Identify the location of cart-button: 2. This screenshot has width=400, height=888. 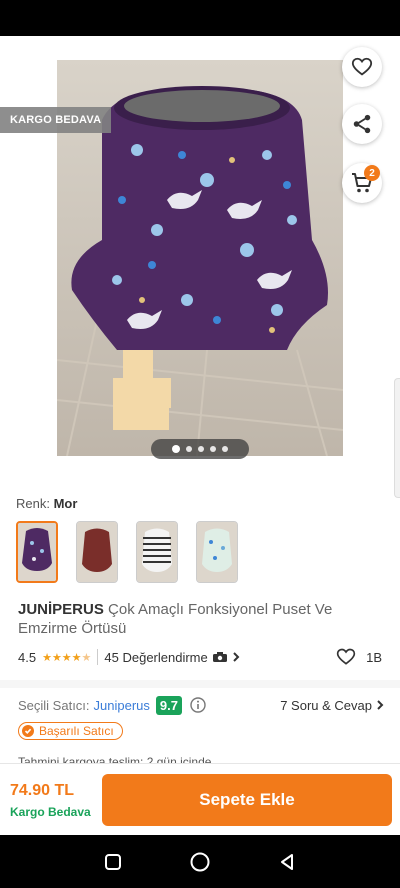
(362, 183).